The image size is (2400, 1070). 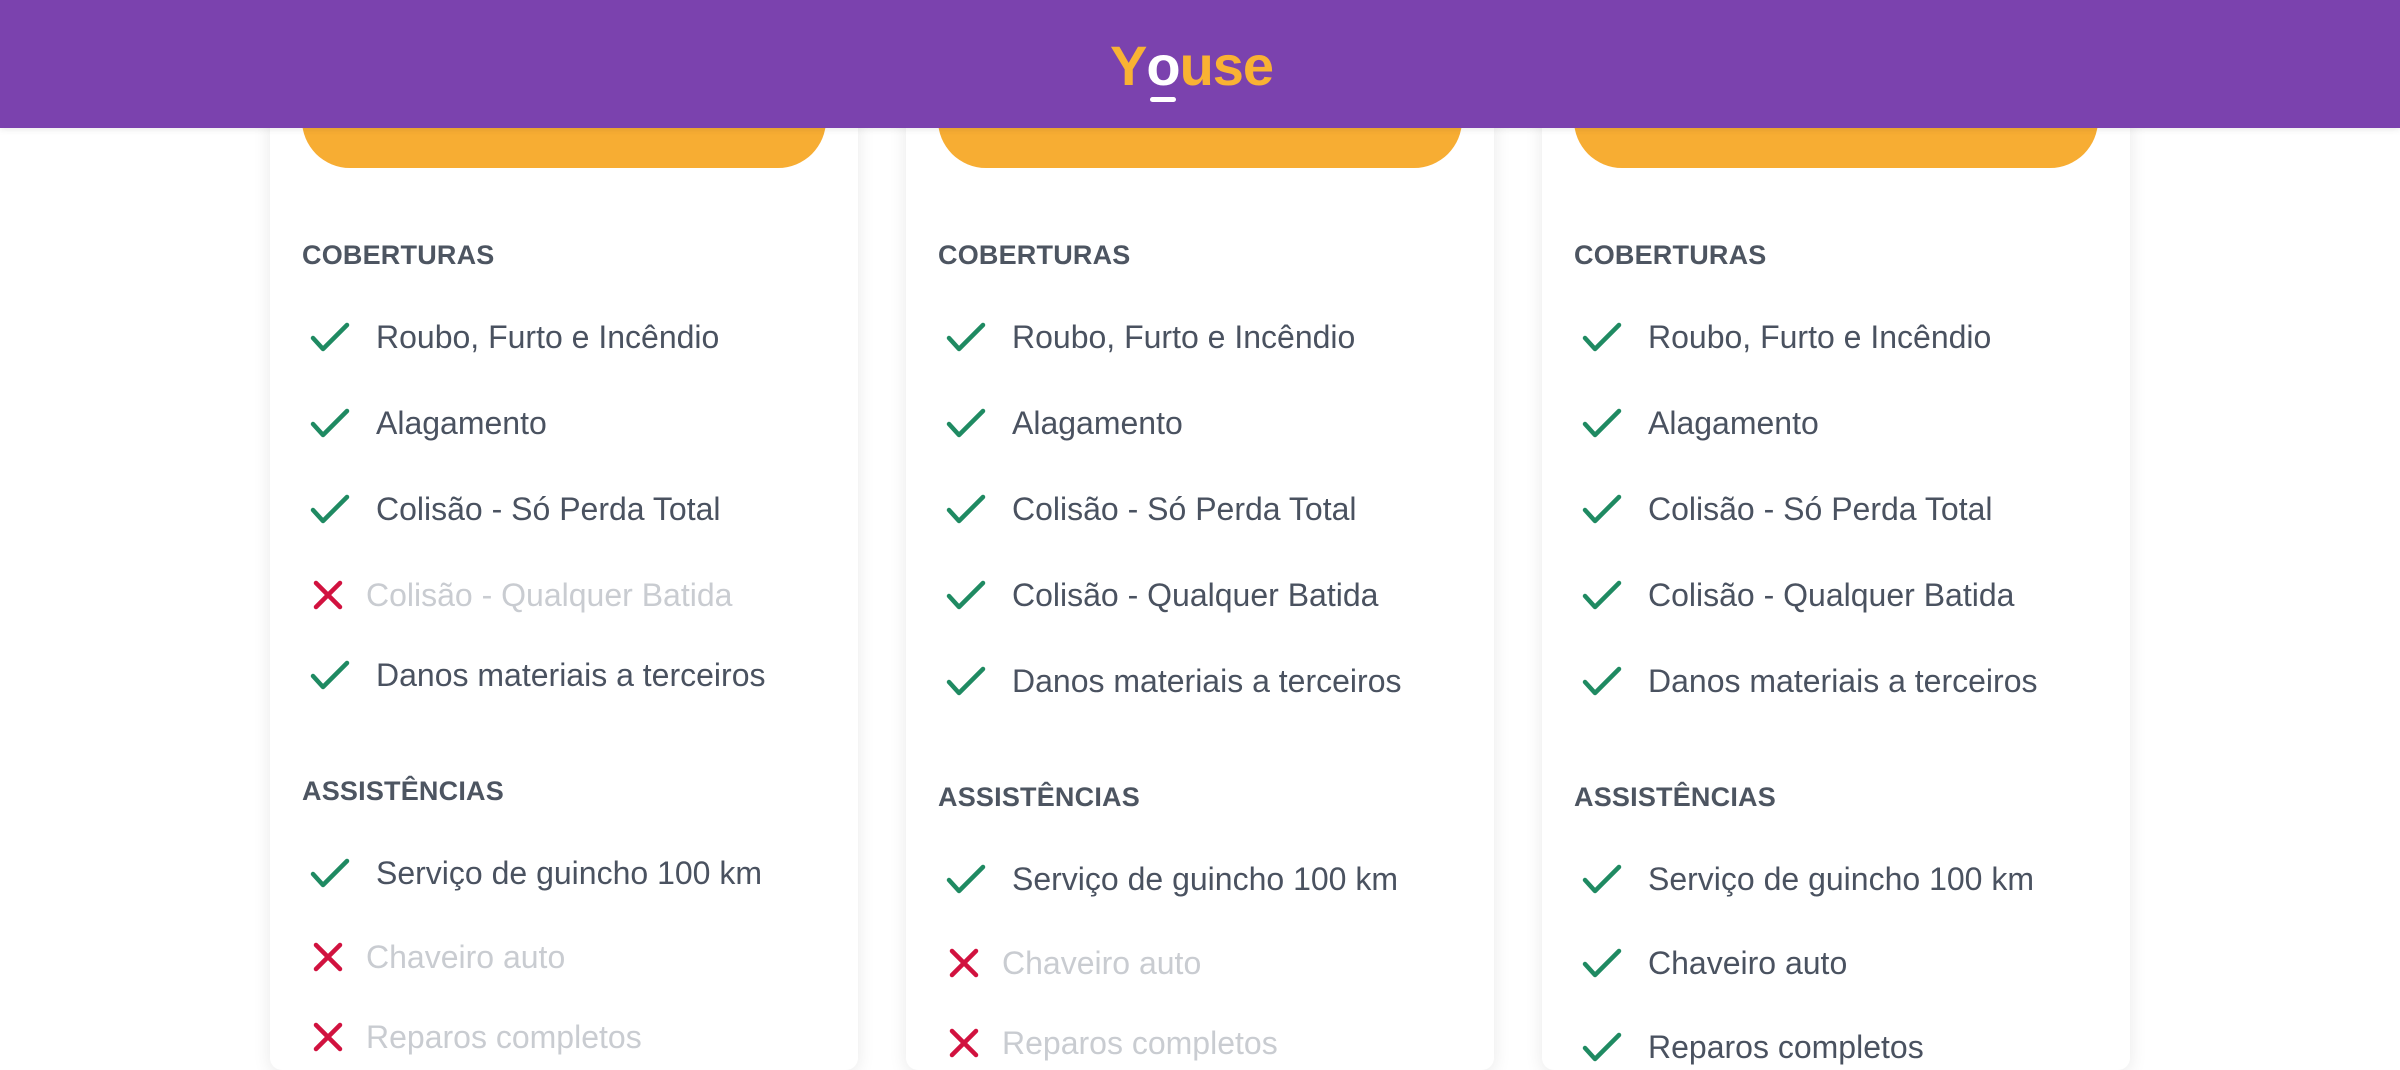 What do you see at coordinates (1128, 65) in the screenshot?
I see `logo-letter-y: Y` at bounding box center [1128, 65].